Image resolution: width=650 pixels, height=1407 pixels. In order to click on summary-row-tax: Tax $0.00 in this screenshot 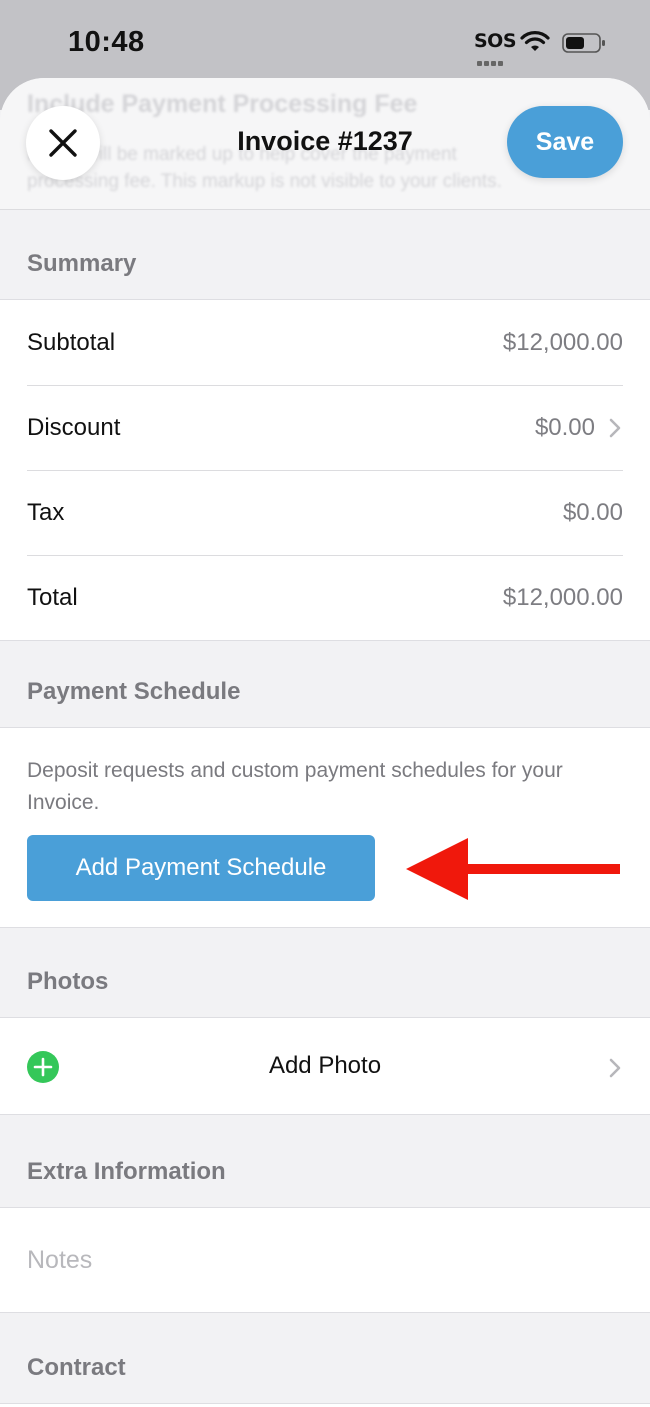, I will do `click(325, 512)`.